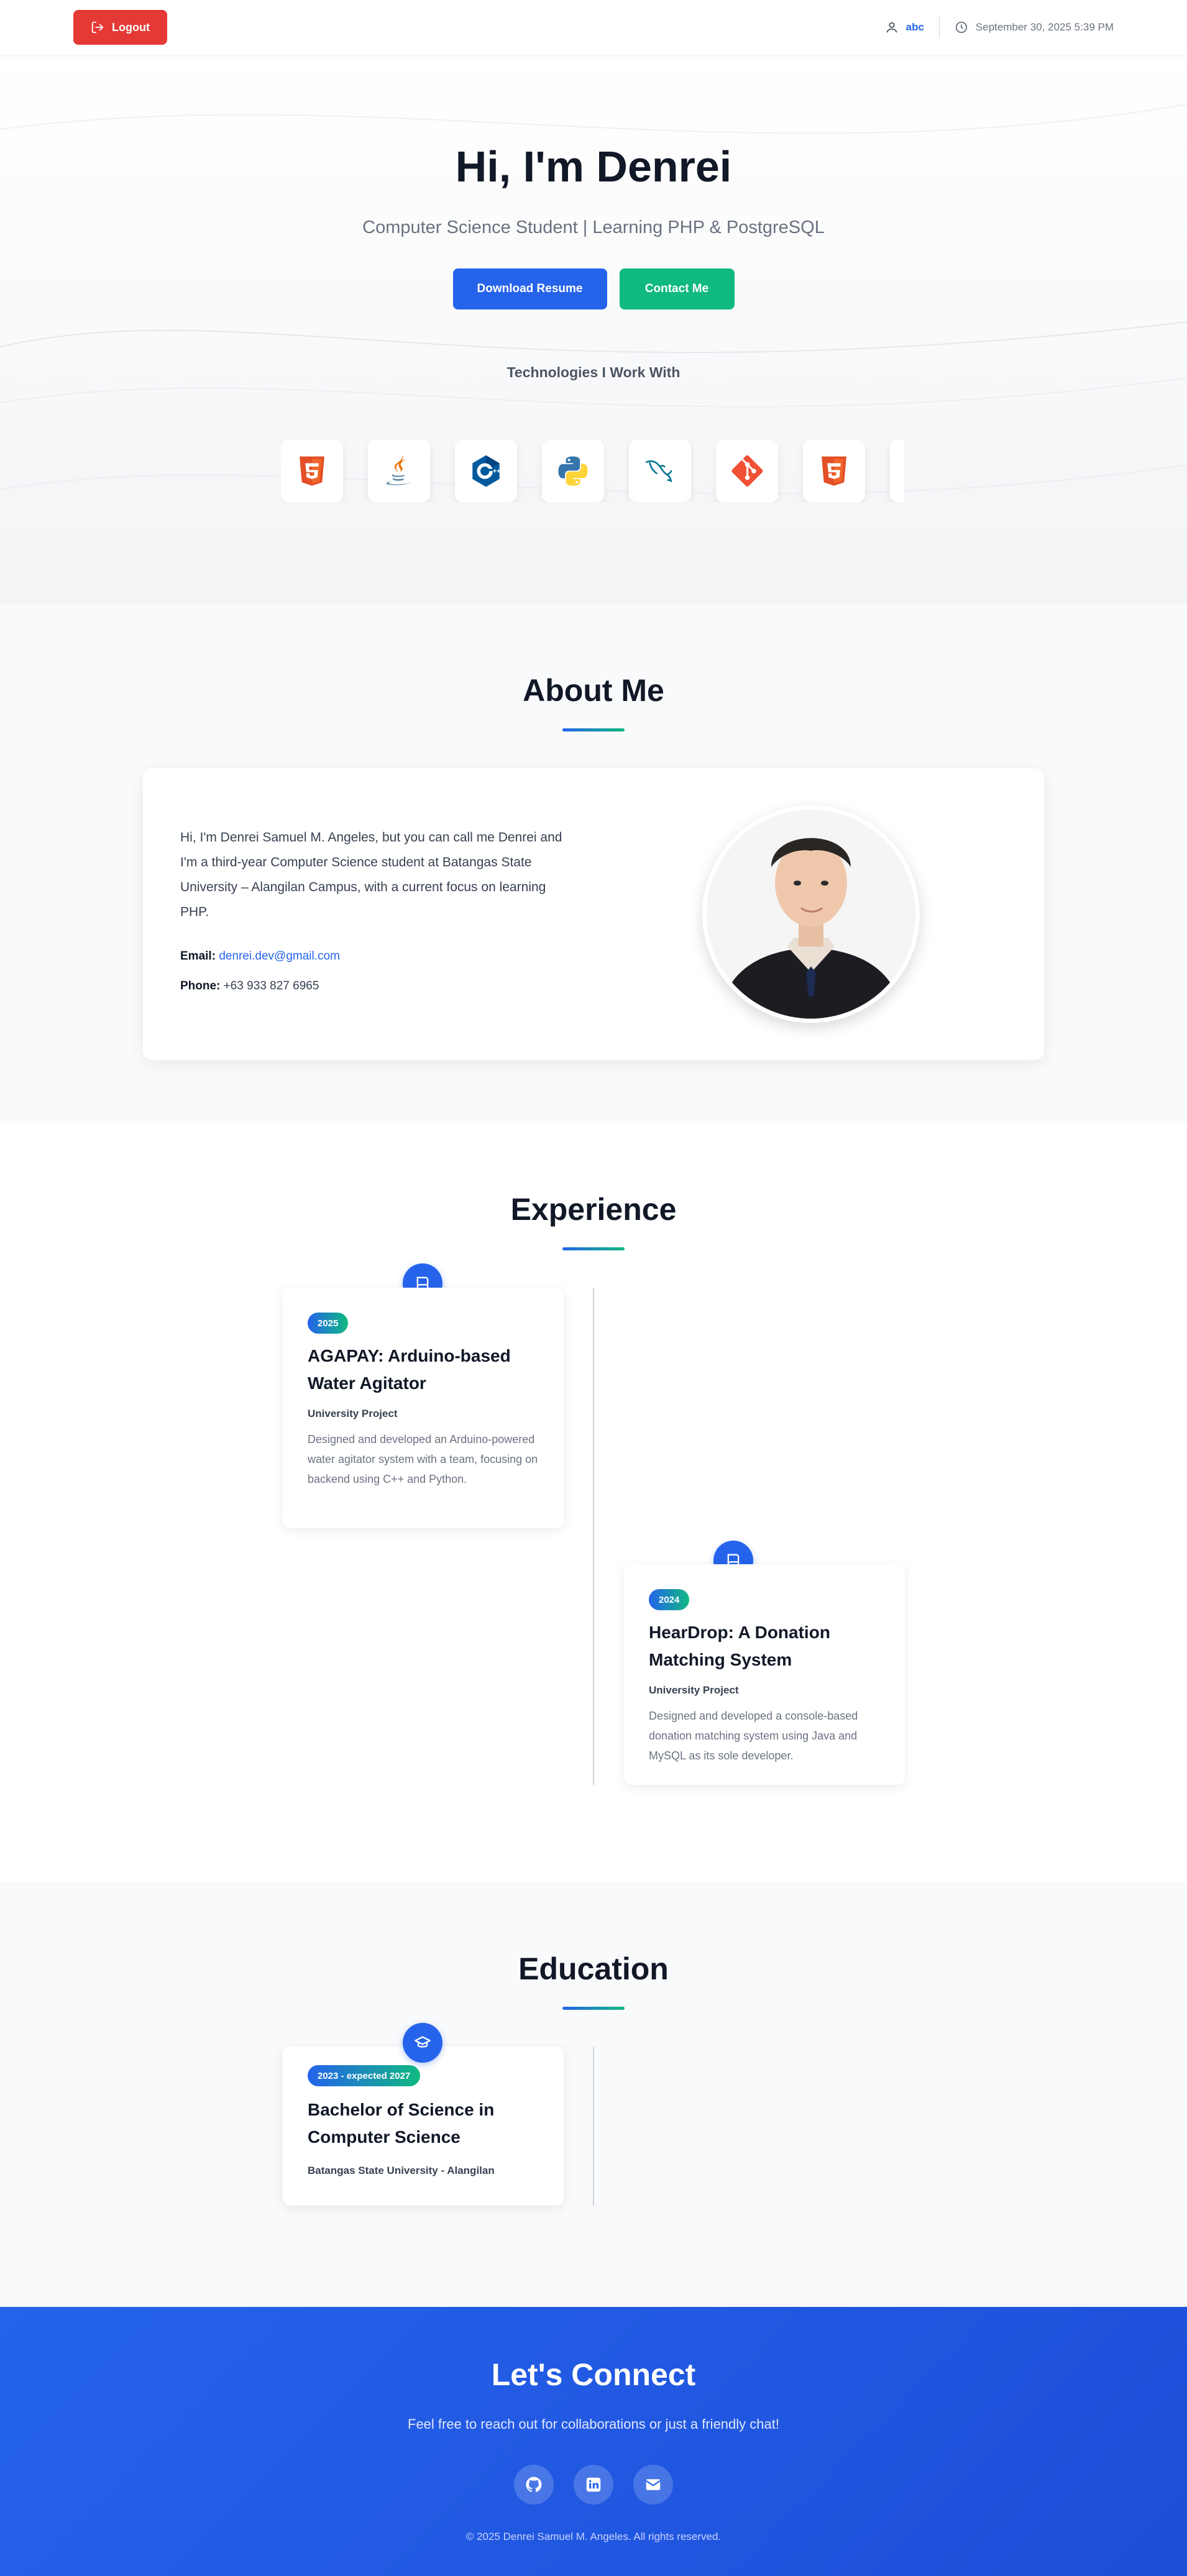  What do you see at coordinates (329, 1323) in the screenshot?
I see `year-badge: 2025` at bounding box center [329, 1323].